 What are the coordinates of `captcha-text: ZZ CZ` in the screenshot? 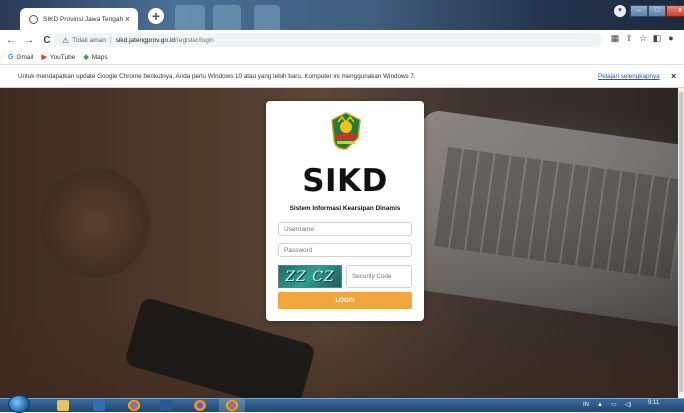 It's located at (310, 276).